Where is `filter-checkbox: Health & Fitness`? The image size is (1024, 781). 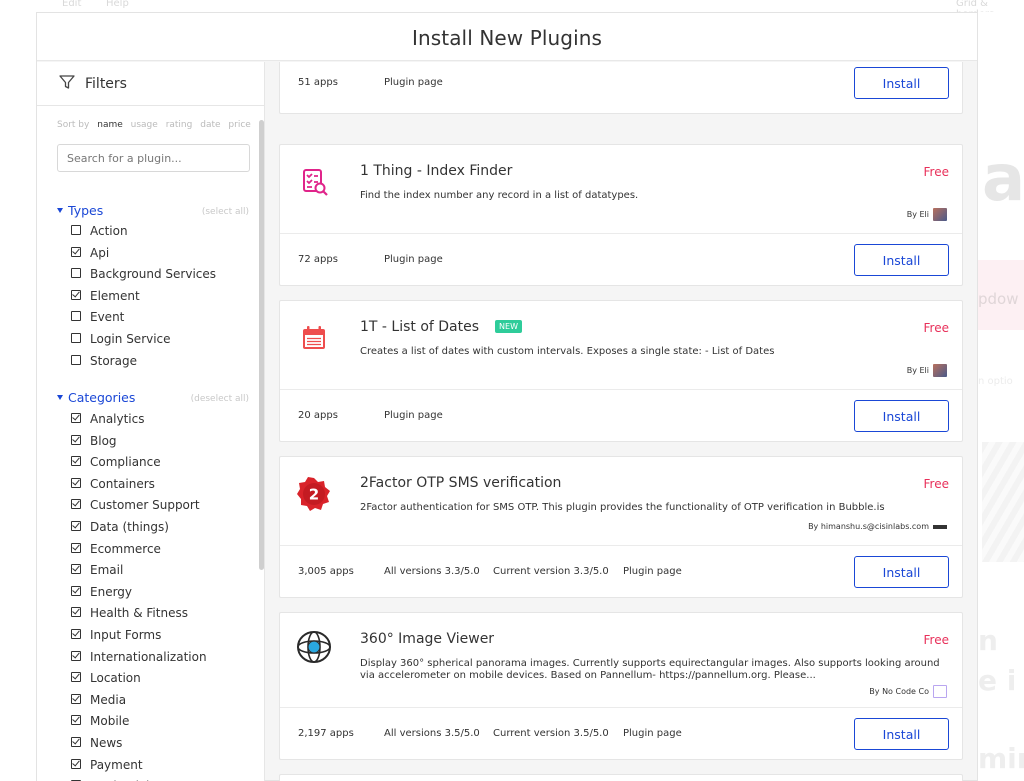 filter-checkbox: Health & Fitness is located at coordinates (129, 613).